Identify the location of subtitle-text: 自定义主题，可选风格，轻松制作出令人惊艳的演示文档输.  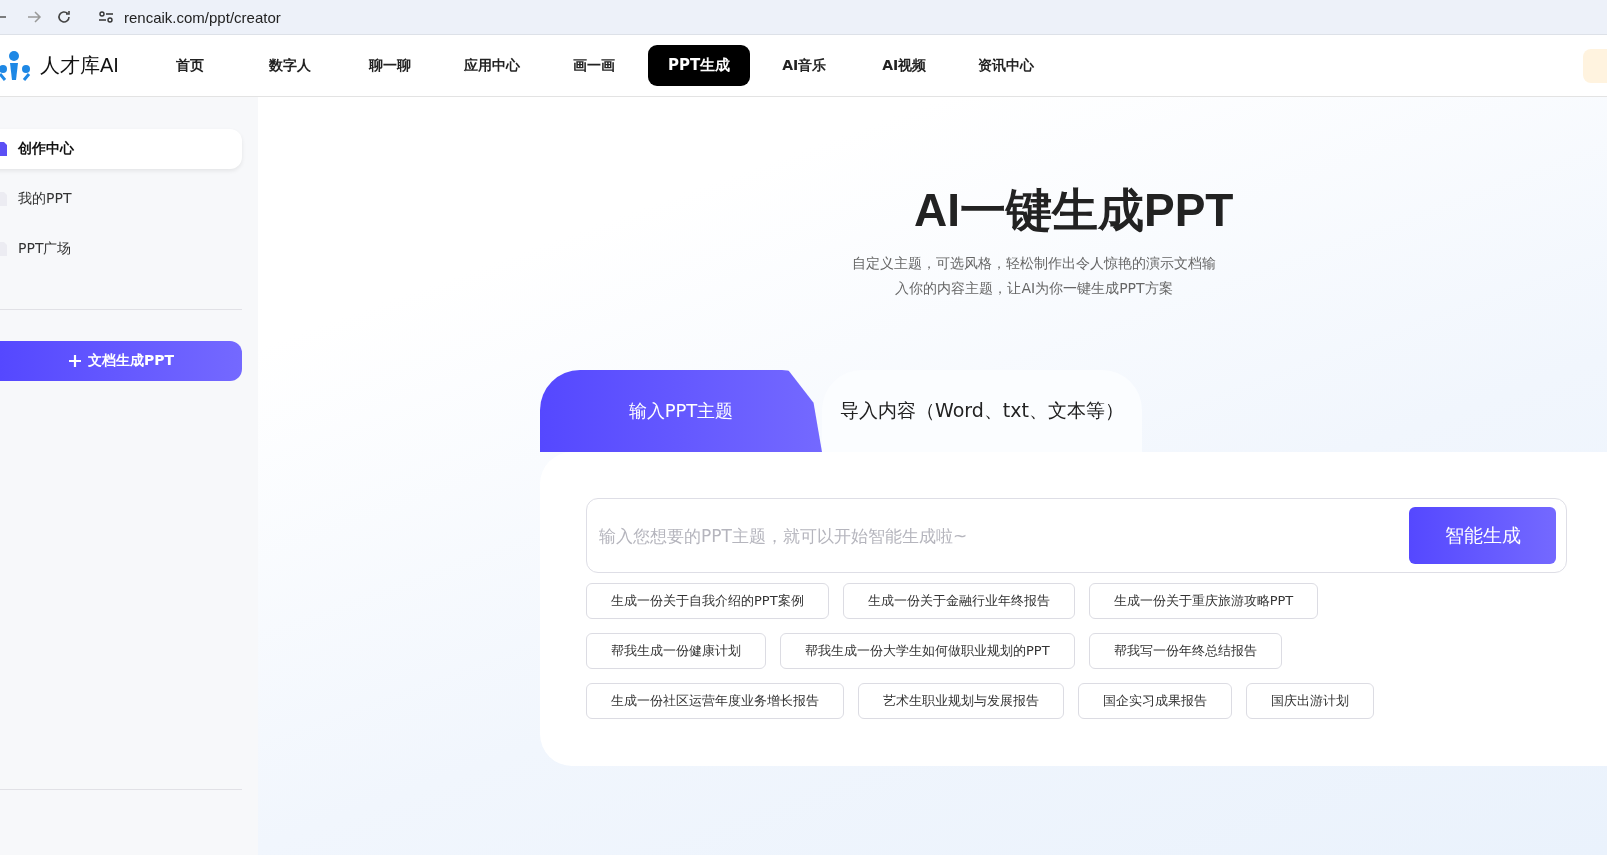
(1034, 263).